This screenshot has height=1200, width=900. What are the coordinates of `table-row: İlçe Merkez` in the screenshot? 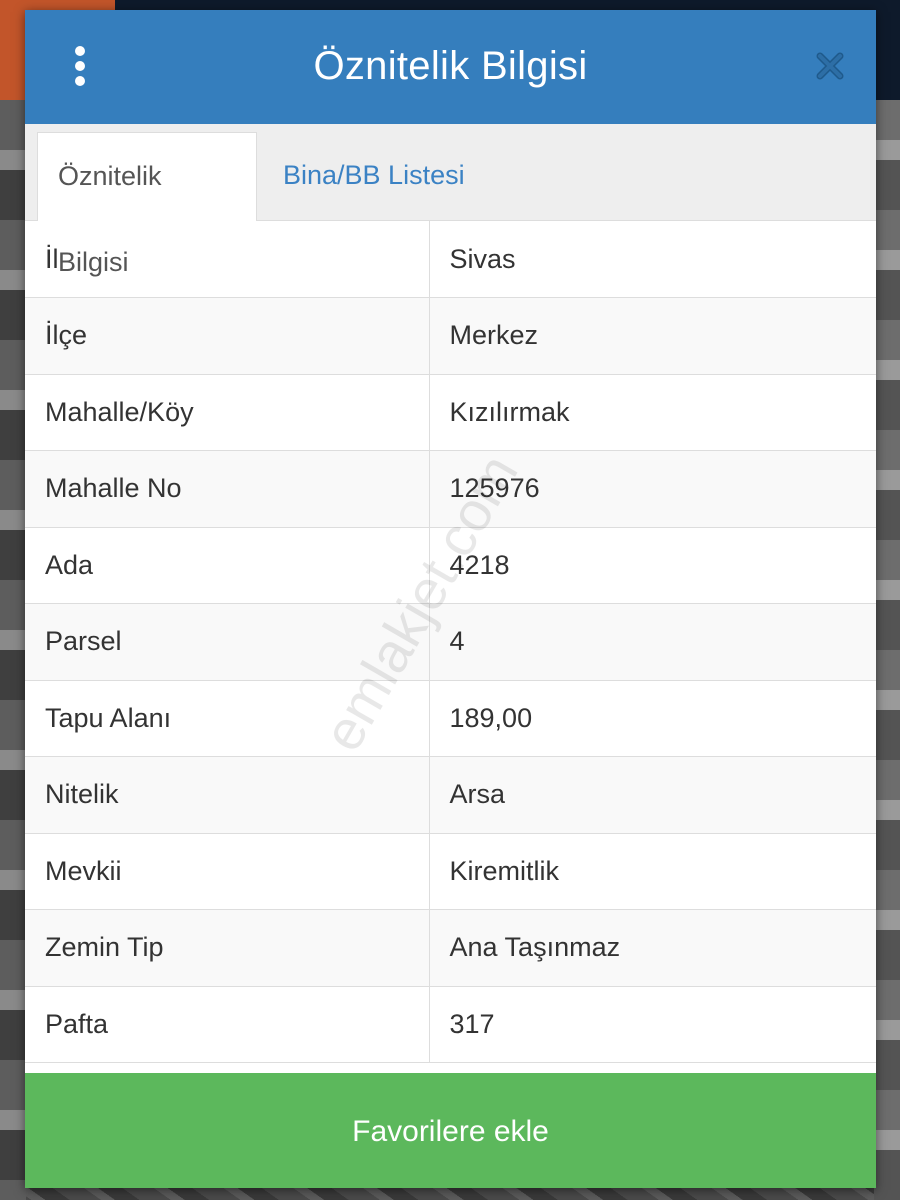 It's located at (450, 336).